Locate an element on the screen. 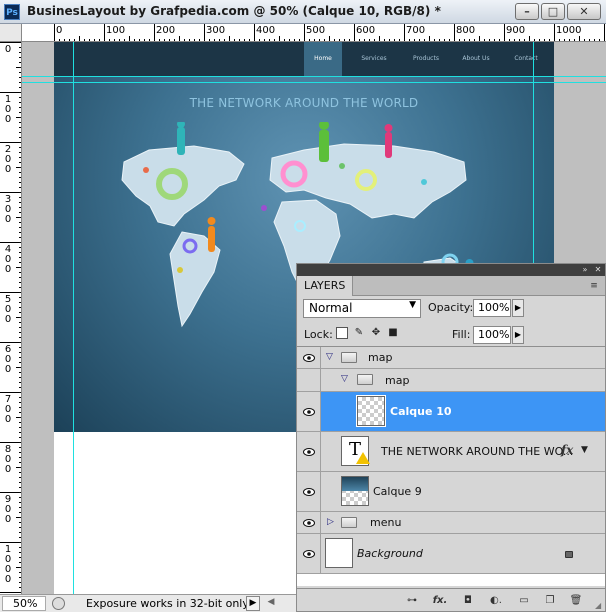 The image size is (606, 612). close-panel-icon: ✕ is located at coordinates (598, 270).